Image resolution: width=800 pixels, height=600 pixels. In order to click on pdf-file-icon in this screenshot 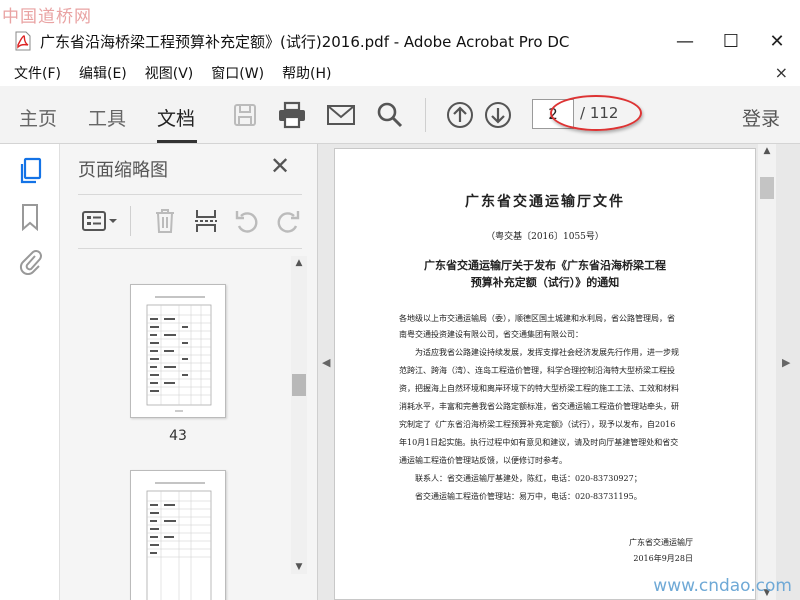, I will do `click(23, 41)`.